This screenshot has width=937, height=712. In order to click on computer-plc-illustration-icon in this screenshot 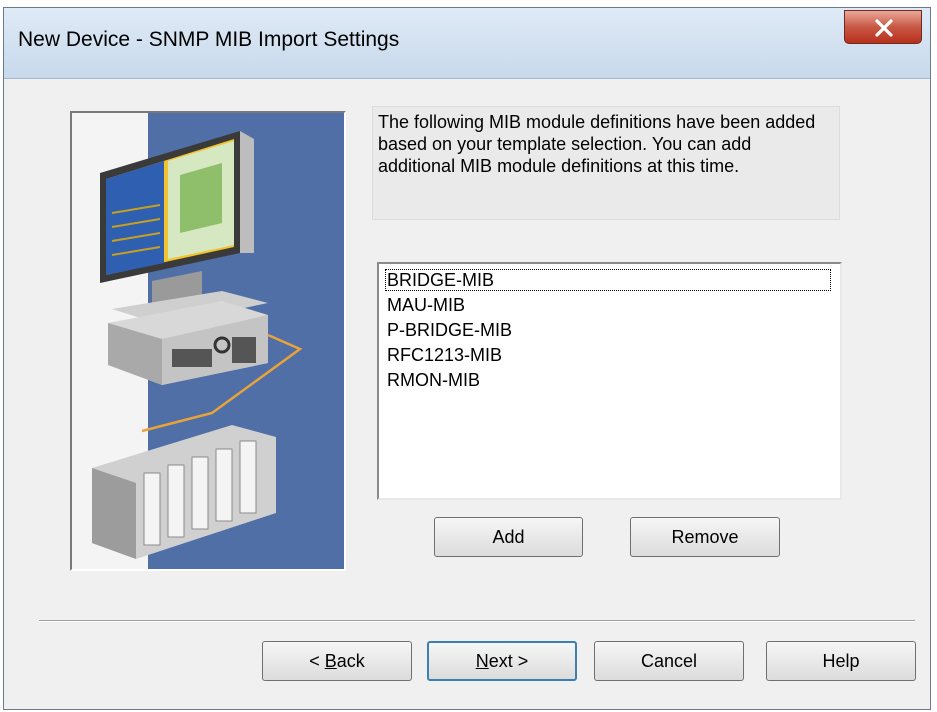, I will do `click(197, 345)`.